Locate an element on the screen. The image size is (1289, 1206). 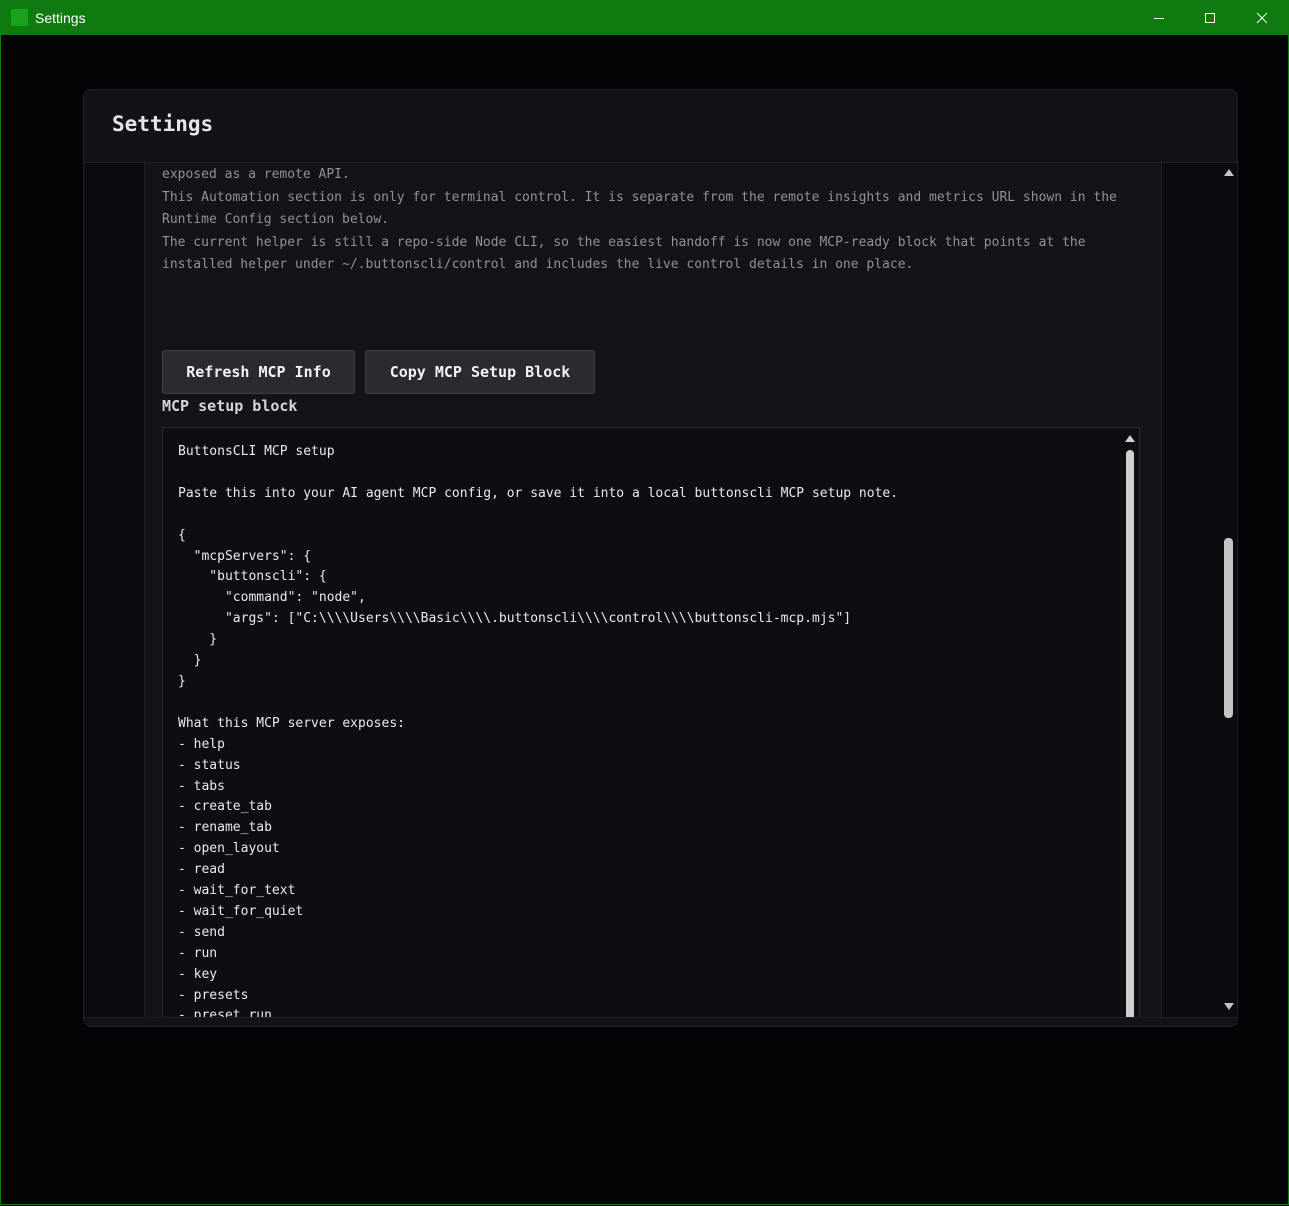
minimize-icon is located at coordinates (1159, 18).